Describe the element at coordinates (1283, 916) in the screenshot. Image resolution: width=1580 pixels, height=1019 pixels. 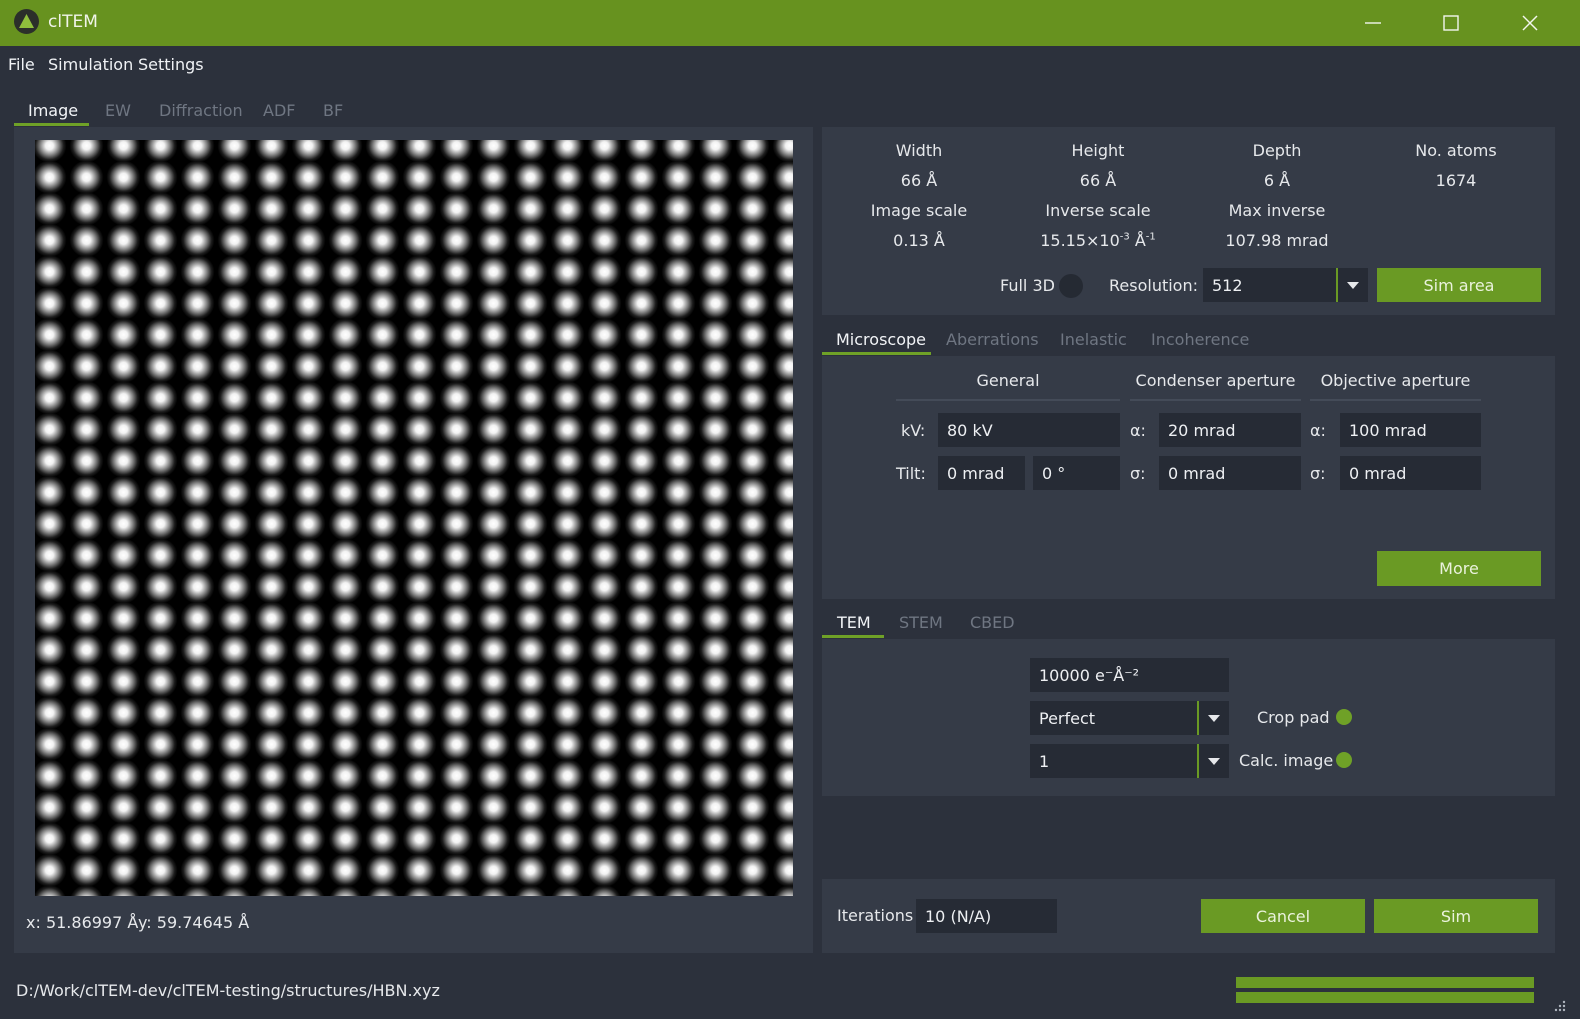
I see `cancel-button: Cancel` at that location.